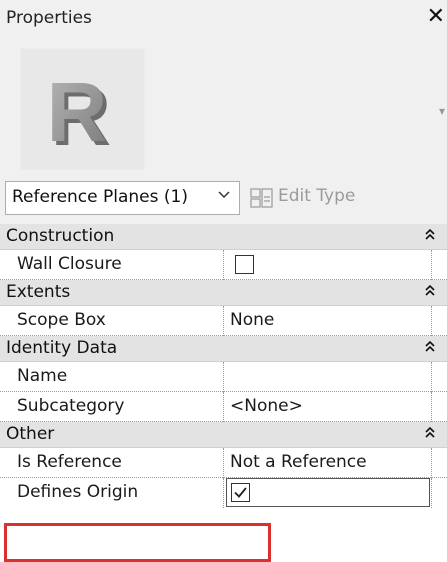 The width and height of the screenshot is (447, 562). What do you see at coordinates (436, 17) in the screenshot?
I see `close-icon: ✕` at bounding box center [436, 17].